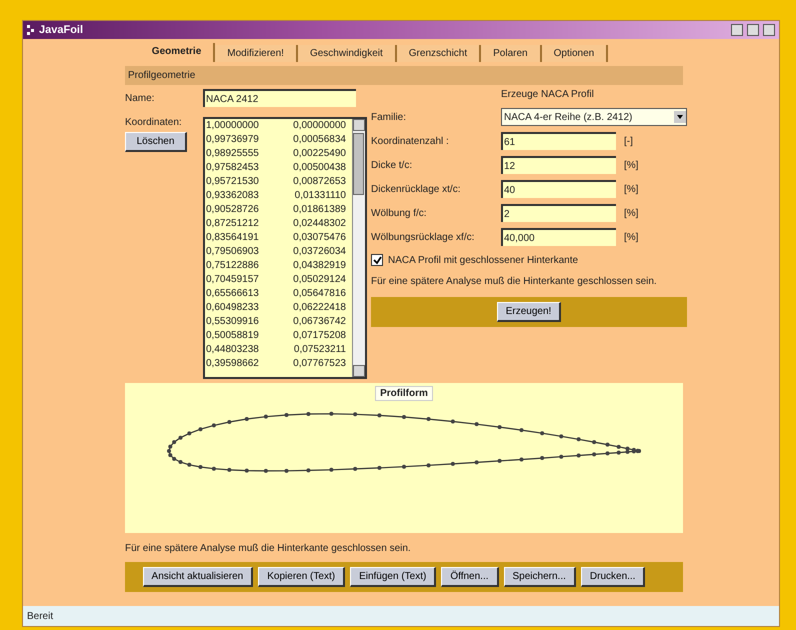 This screenshot has height=630, width=796. What do you see at coordinates (347, 53) in the screenshot?
I see `tab: Geschwindigkeit` at bounding box center [347, 53].